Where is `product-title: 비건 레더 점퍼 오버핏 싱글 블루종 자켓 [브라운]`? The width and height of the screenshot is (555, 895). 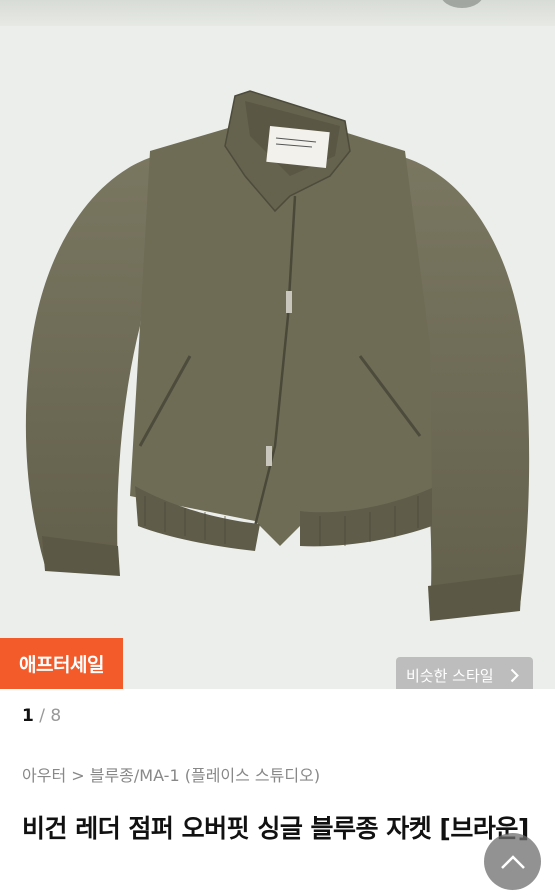
product-title: 비건 레더 점퍼 오버핏 싱글 블루종 자켓 [브라운] is located at coordinates (275, 828).